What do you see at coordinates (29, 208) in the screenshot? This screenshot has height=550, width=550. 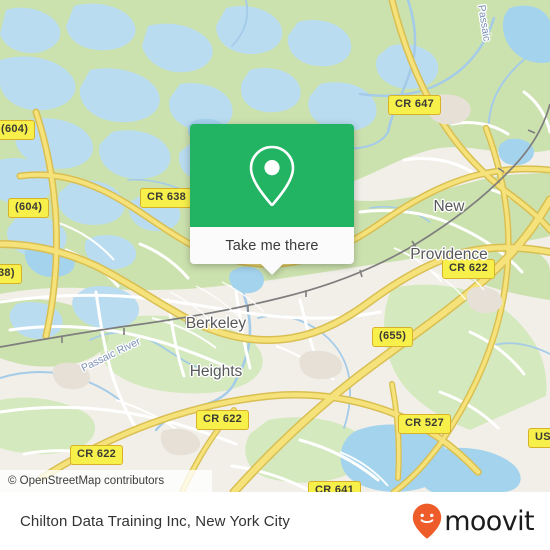 I see `road-shield-604-lower: (604)` at bounding box center [29, 208].